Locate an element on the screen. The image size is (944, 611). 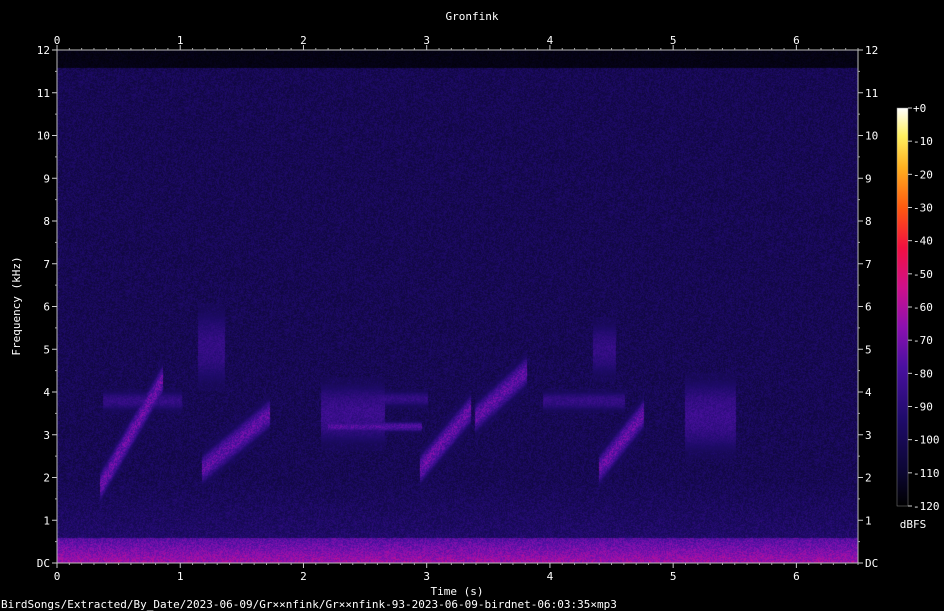
x-tick-label-top: 0 is located at coordinates (57, 40).